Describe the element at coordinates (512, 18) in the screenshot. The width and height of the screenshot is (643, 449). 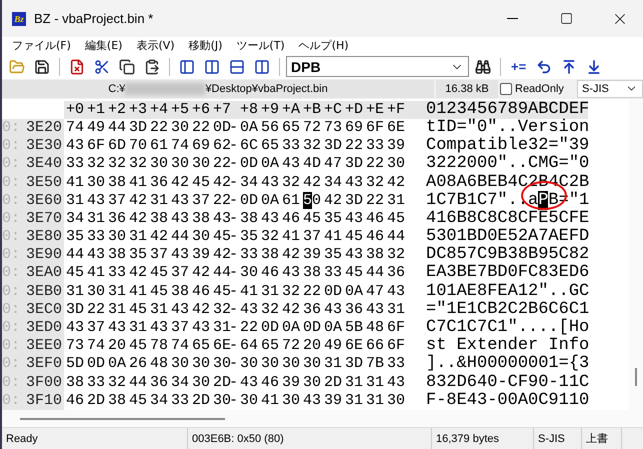
I see `minimize-icon` at that location.